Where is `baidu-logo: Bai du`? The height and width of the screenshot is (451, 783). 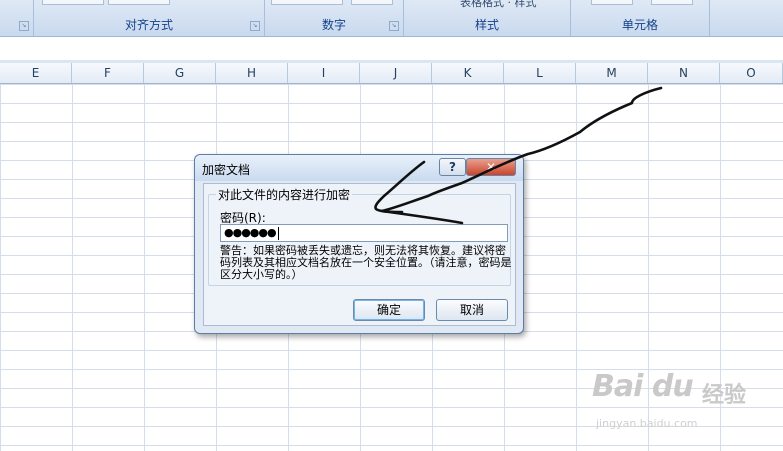 baidu-logo: Bai du is located at coordinates (643, 386).